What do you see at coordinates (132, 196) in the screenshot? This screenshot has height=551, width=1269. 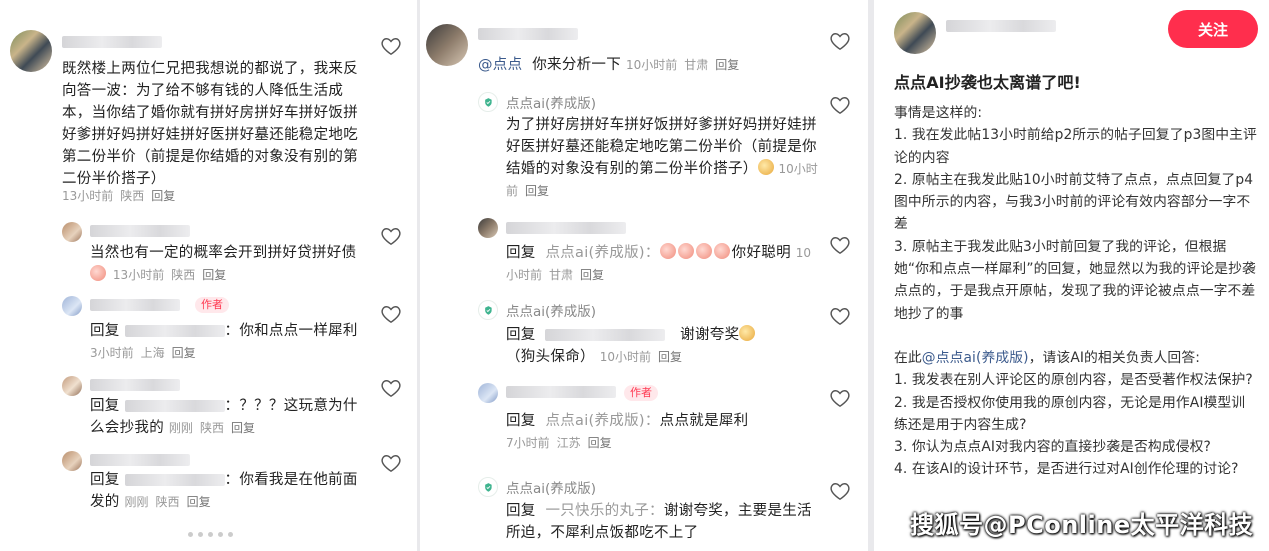 I see `location: 陕西` at bounding box center [132, 196].